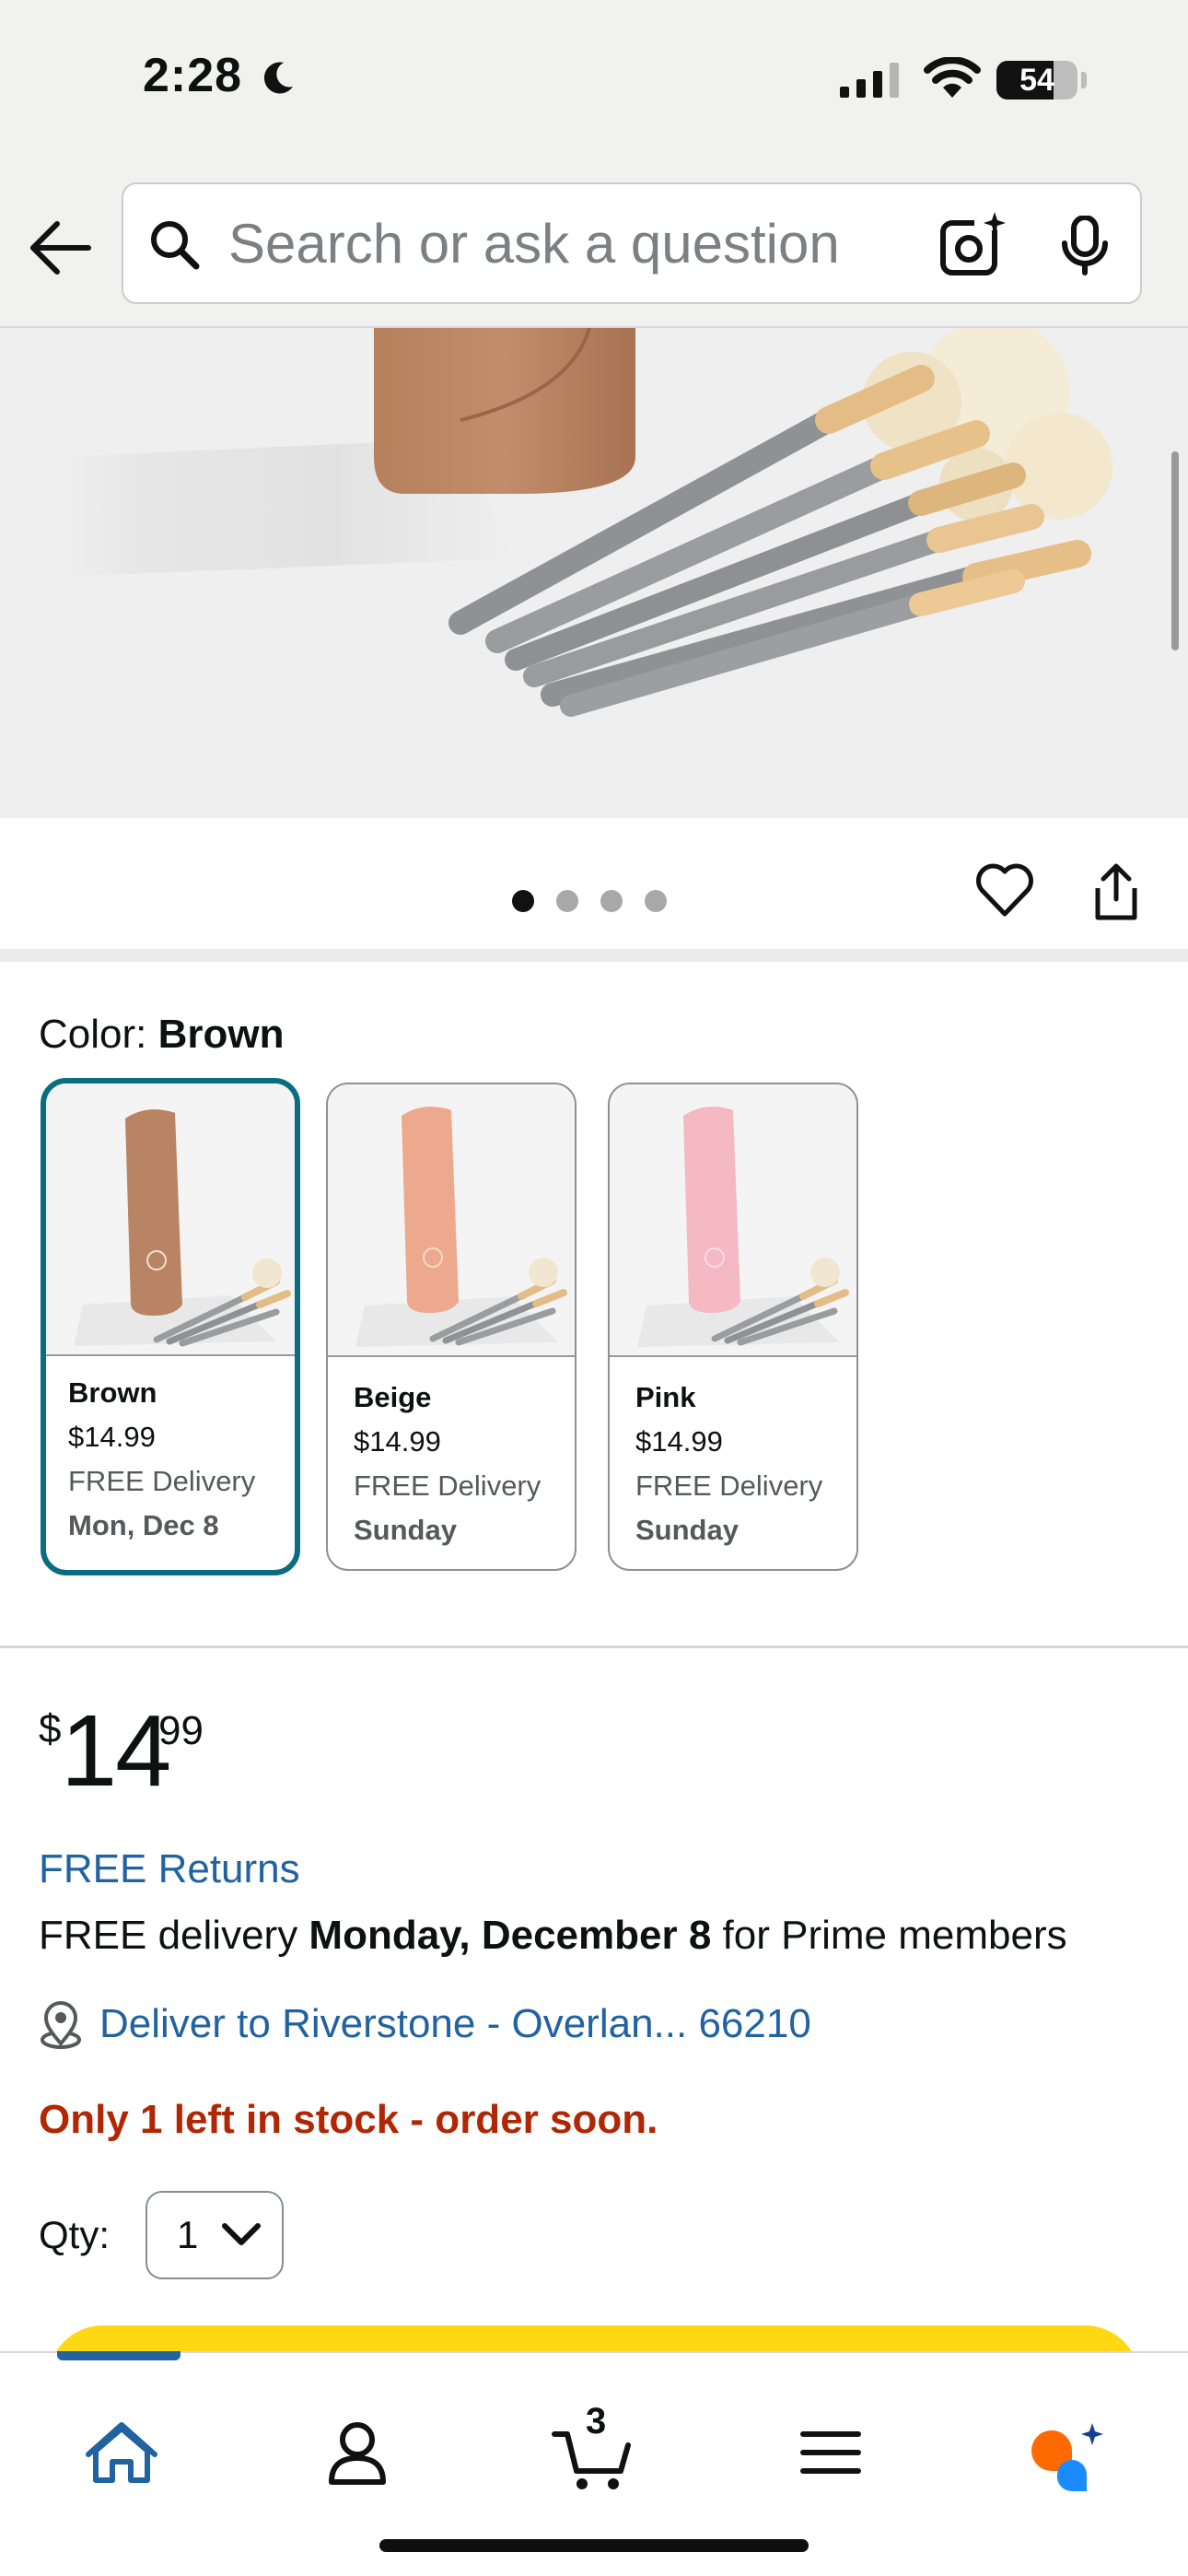  I want to click on cart-tab: 3, so click(593, 2450).